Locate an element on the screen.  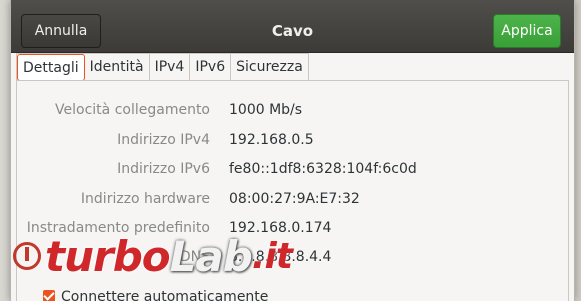
detail-value: 1000 Mb/s is located at coordinates (266, 110).